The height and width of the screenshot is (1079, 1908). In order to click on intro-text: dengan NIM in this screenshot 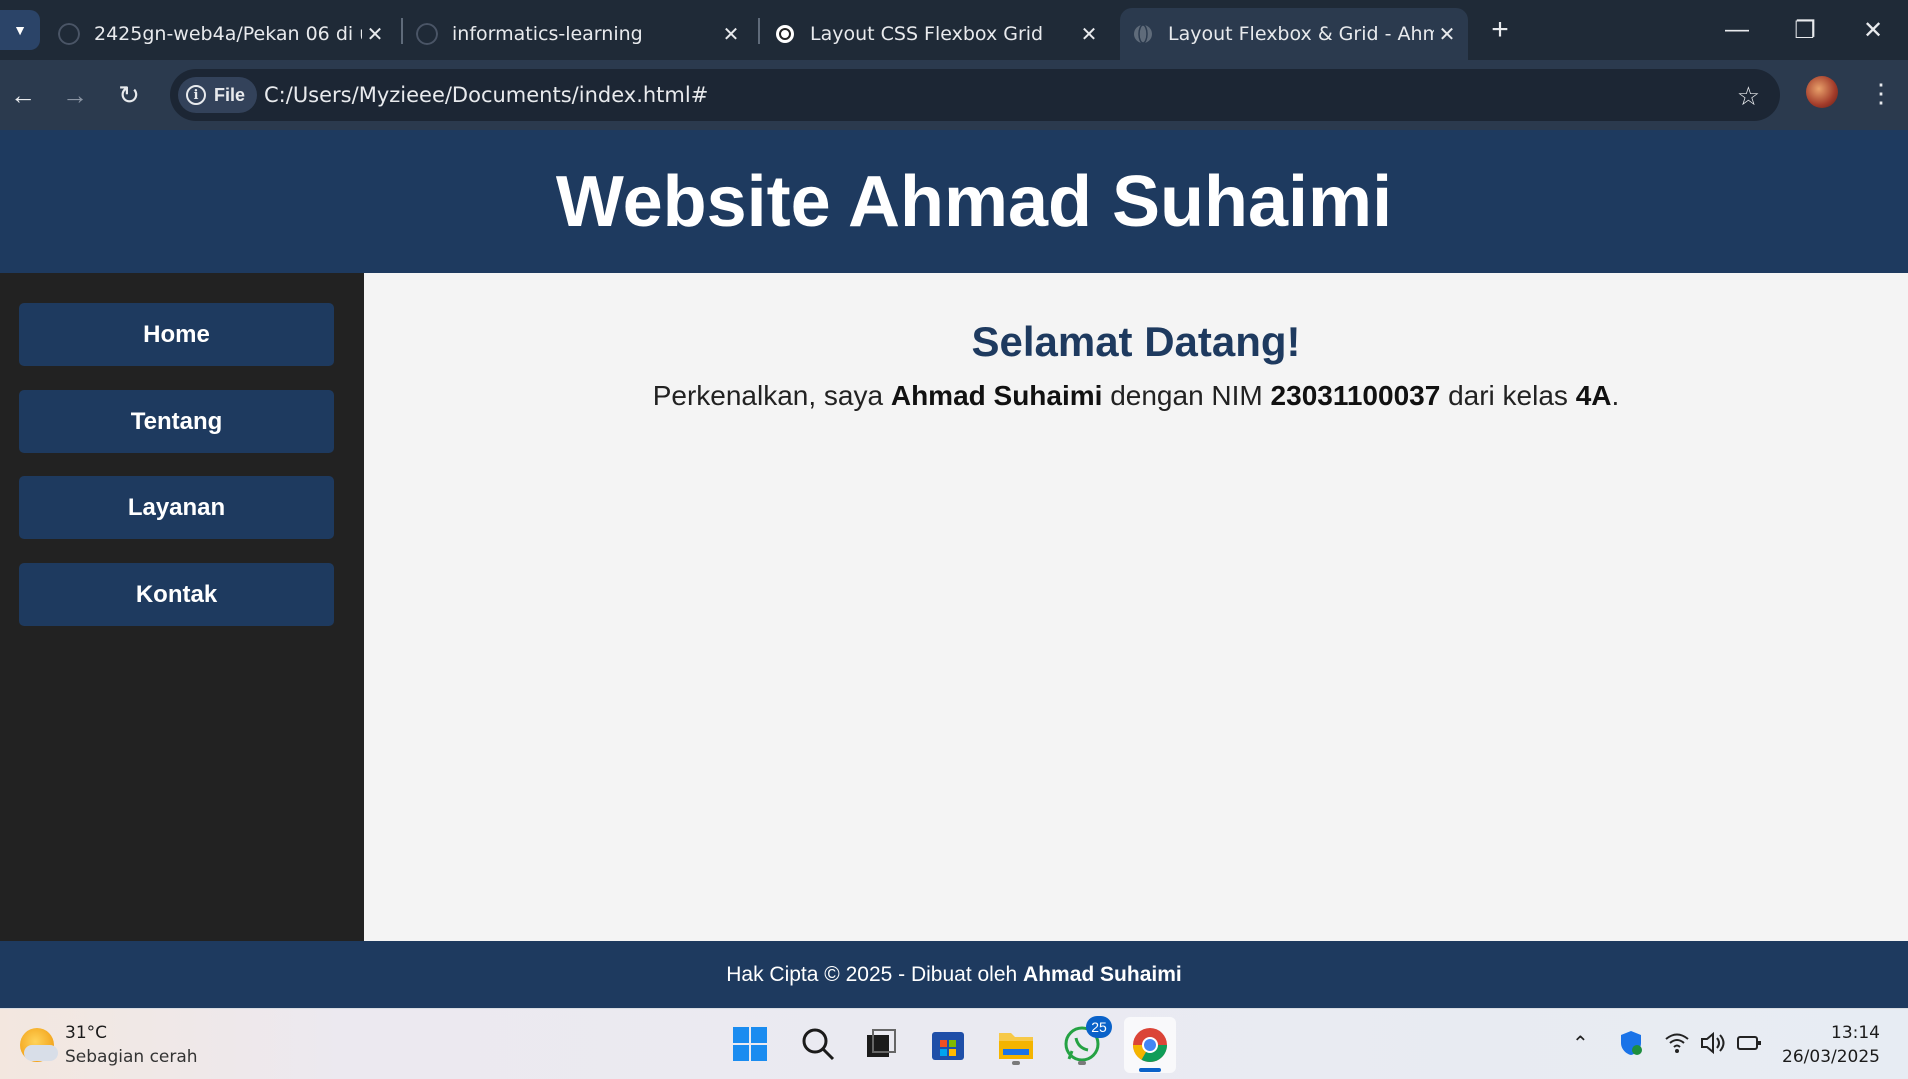, I will do `click(1186, 395)`.